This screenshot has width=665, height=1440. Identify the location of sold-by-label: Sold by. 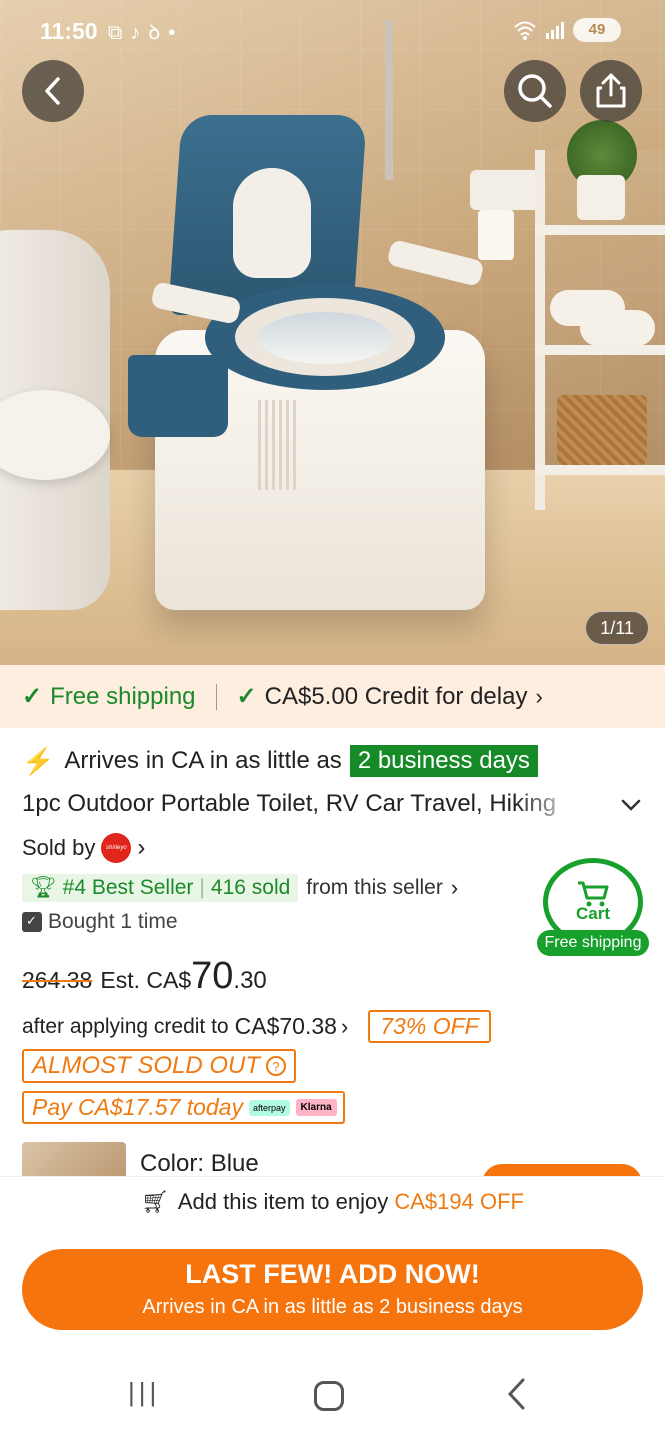
(59, 847).